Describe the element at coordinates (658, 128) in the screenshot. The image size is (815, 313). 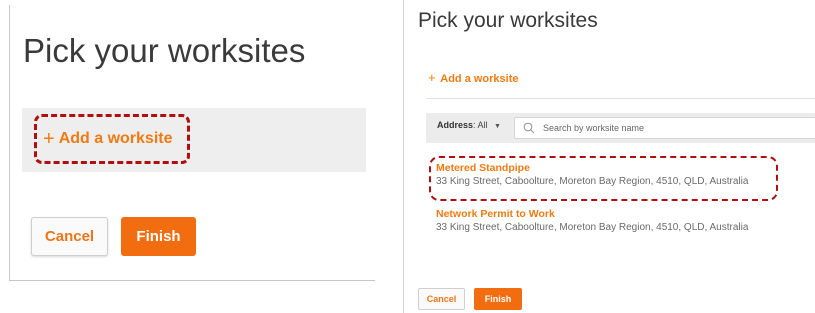
I see `search-input` at that location.